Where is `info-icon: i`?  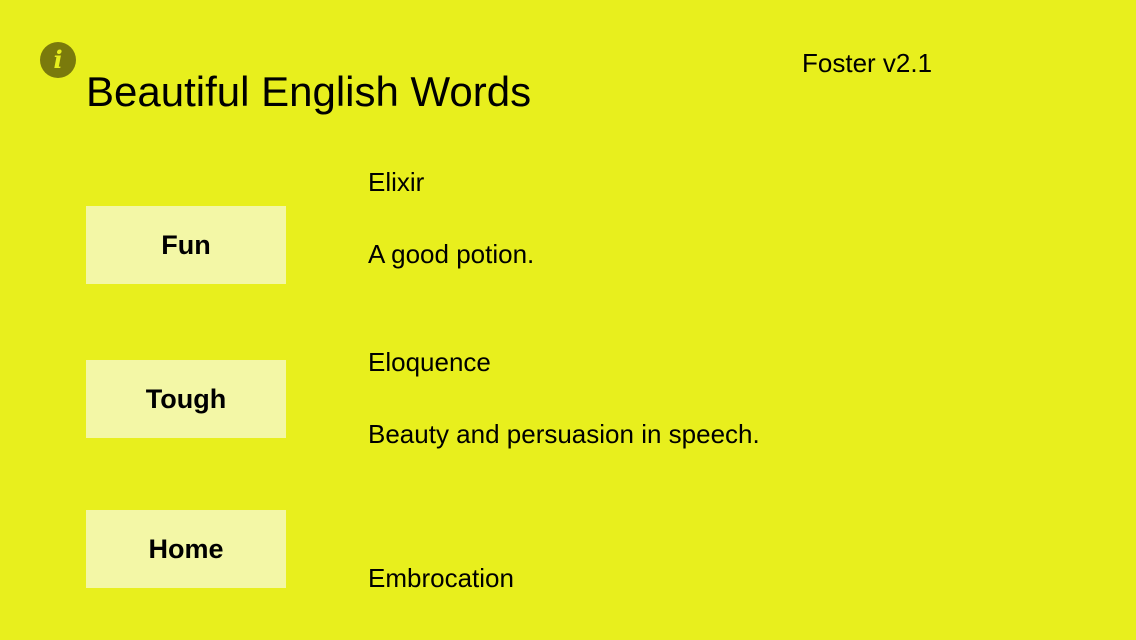 info-icon: i is located at coordinates (58, 60).